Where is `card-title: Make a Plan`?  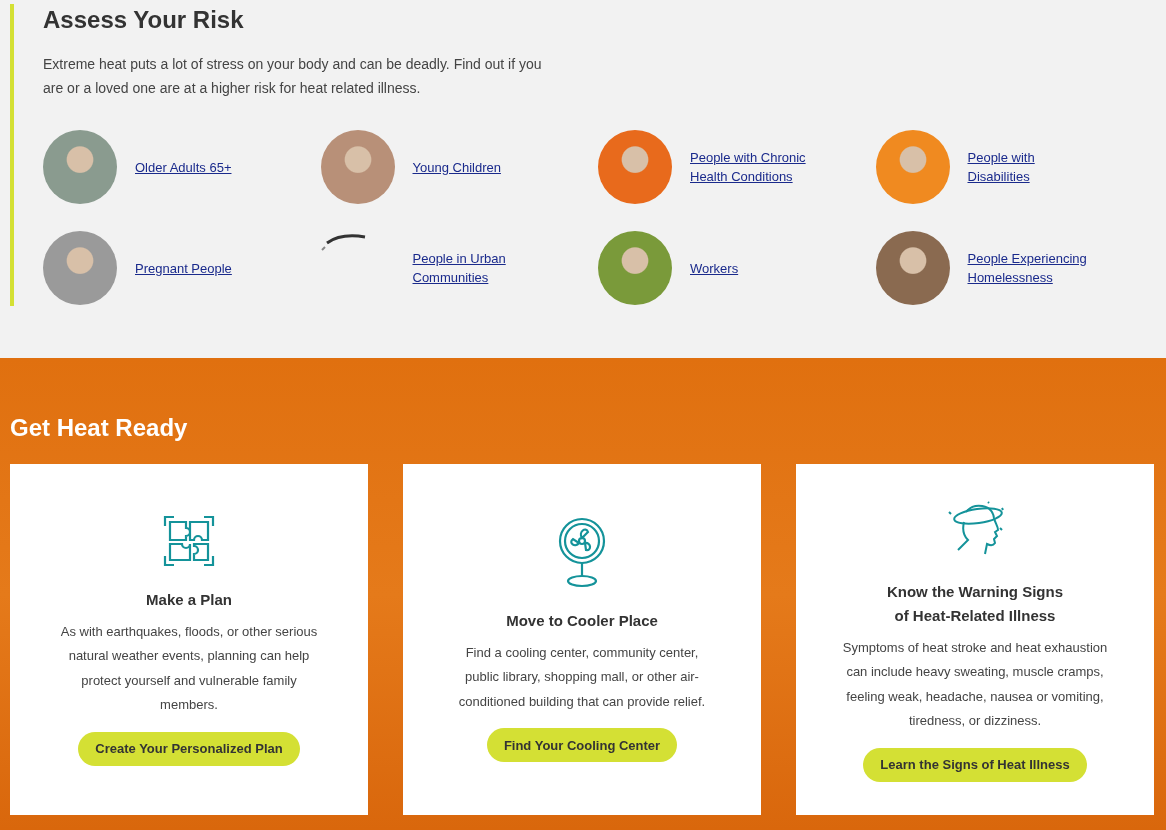 card-title: Make a Plan is located at coordinates (189, 599).